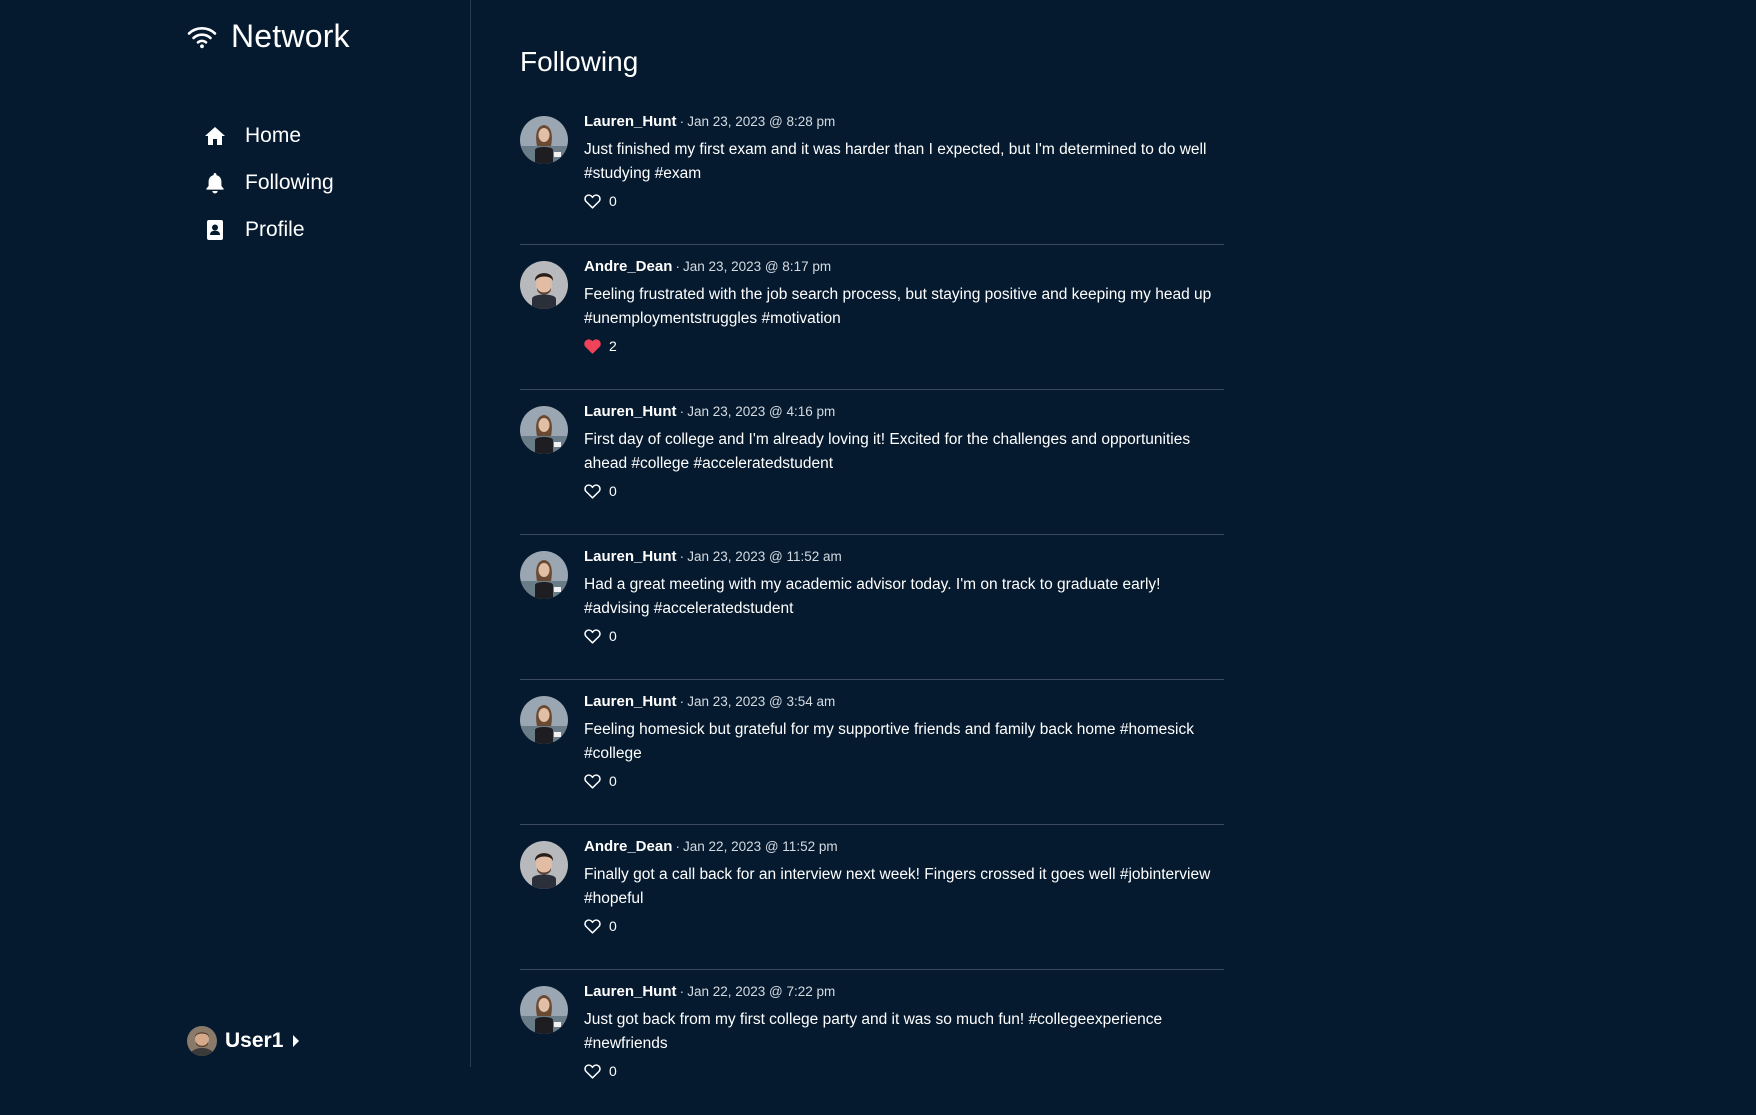 The width and height of the screenshot is (1756, 1115). I want to click on post-timestamp: Jan 23, 2023 @ 8:28 pm, so click(761, 121).